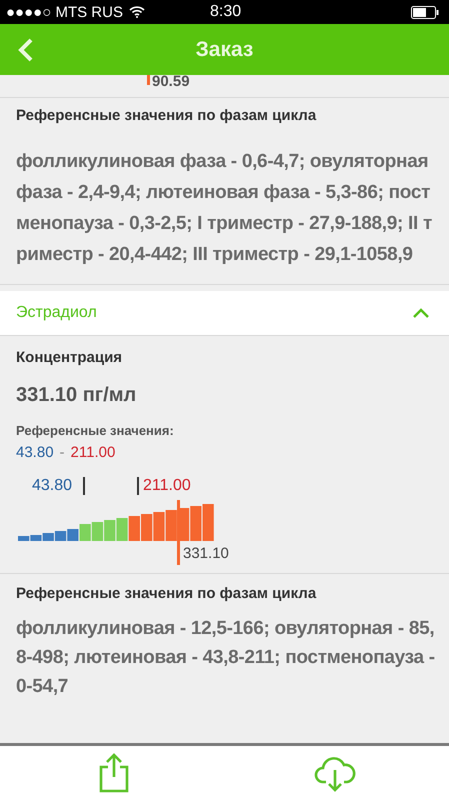 Image resolution: width=449 pixels, height=800 pixels. What do you see at coordinates (26, 50) in the screenshot?
I see `back-icon` at bounding box center [26, 50].